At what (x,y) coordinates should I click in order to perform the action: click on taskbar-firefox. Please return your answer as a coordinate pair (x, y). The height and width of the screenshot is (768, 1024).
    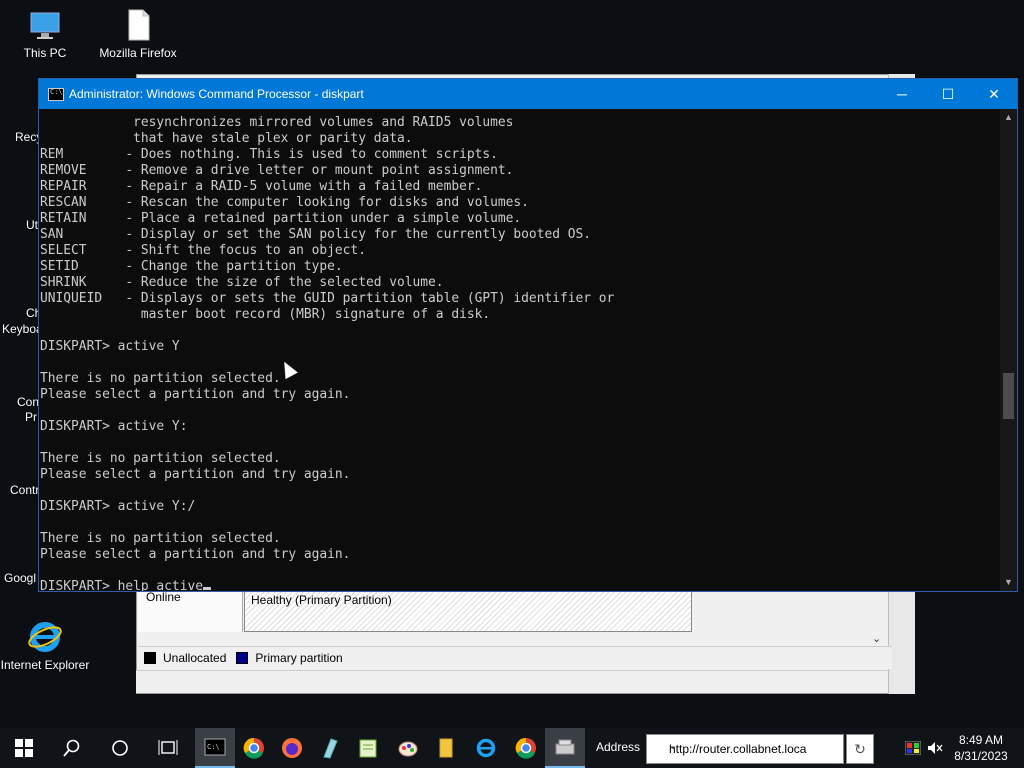
    Looking at the image, I should click on (292, 748).